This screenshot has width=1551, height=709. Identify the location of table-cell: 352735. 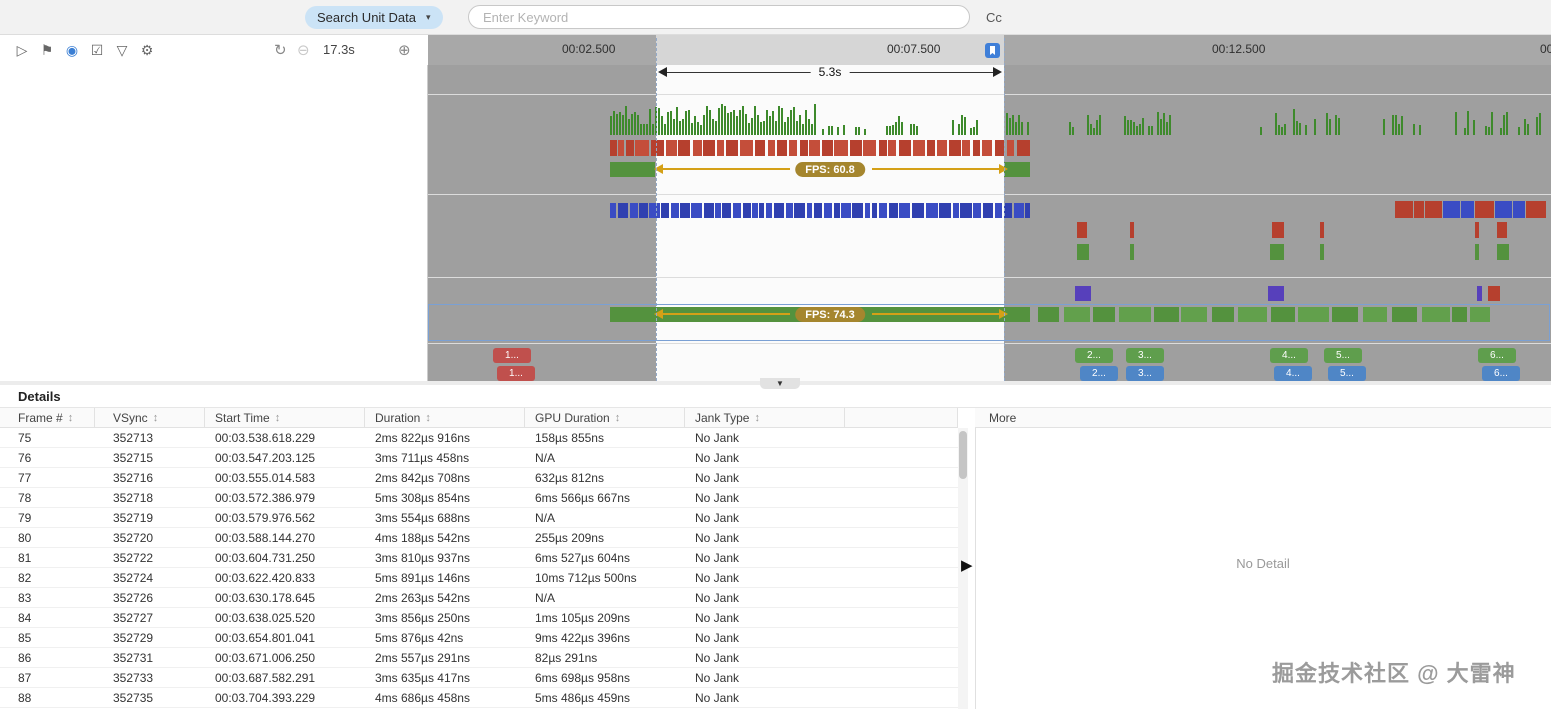
(133, 697).